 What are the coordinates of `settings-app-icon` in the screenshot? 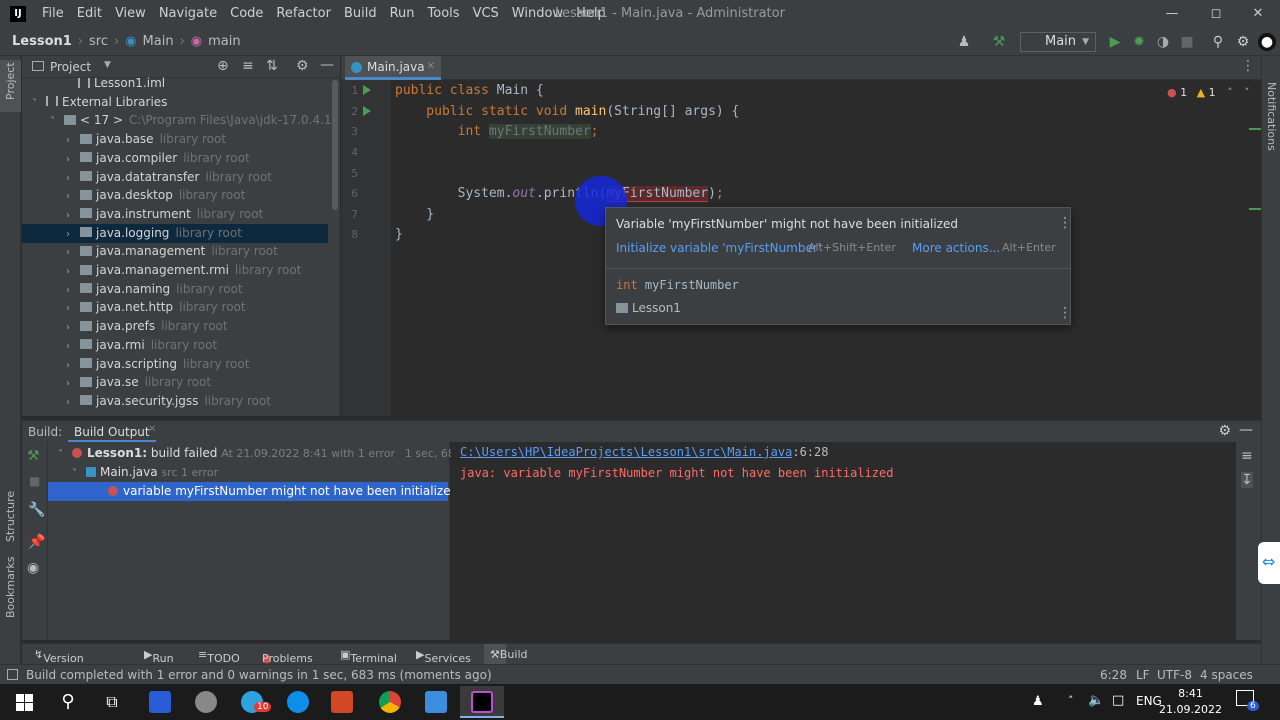 It's located at (206, 702).